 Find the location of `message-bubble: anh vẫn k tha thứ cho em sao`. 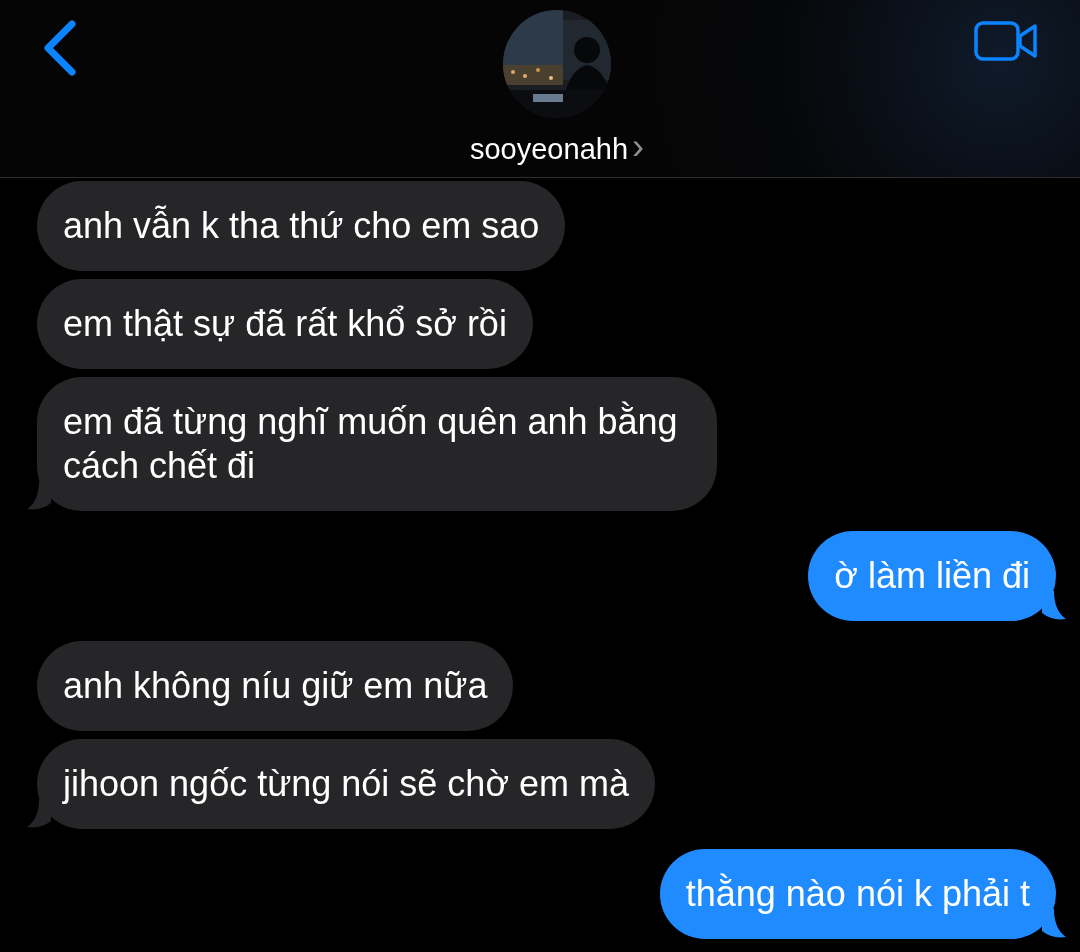

message-bubble: anh vẫn k tha thứ cho em sao is located at coordinates (301, 226).